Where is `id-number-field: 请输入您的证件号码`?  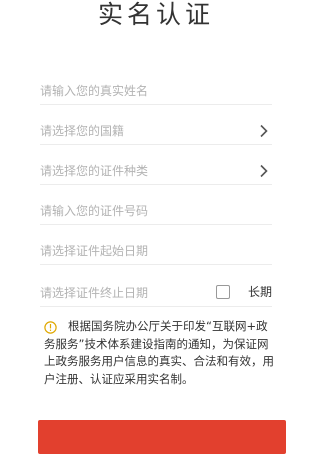
id-number-field: 请输入您的证件号码 is located at coordinates (156, 212).